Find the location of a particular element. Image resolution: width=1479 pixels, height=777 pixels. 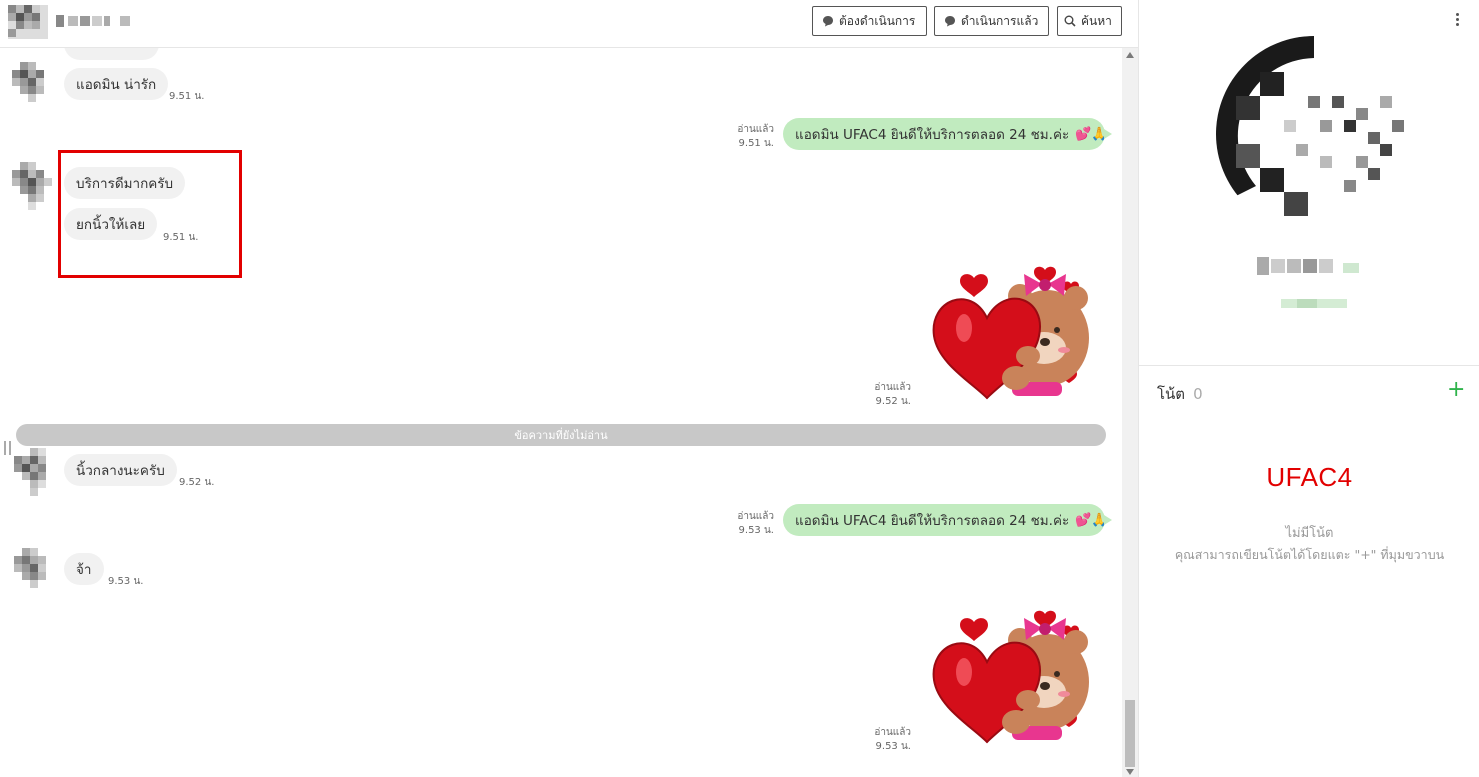

sidebar-divider is located at coordinates (1309, 365).